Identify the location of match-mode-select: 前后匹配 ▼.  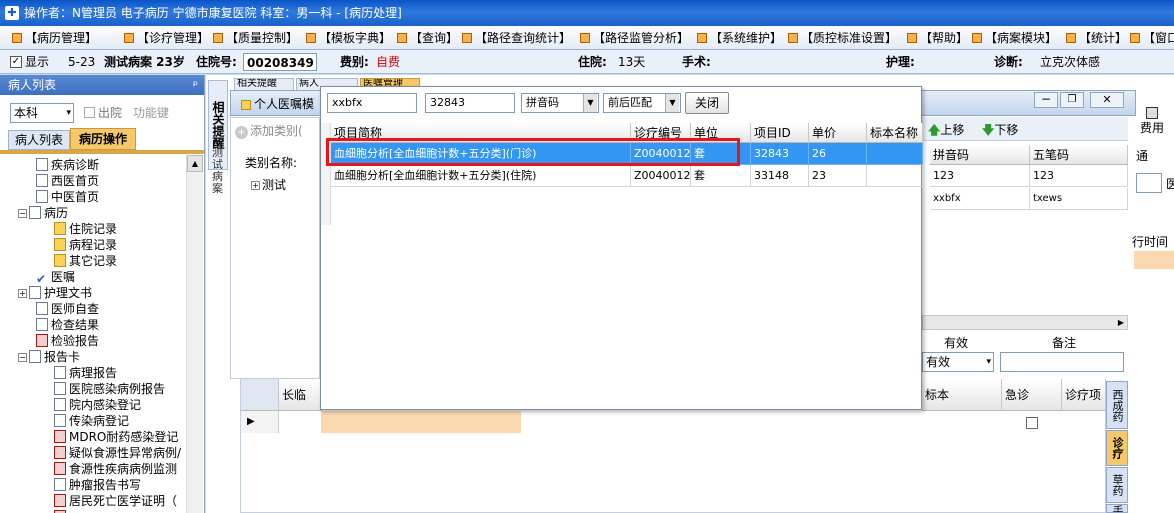
(642, 103).